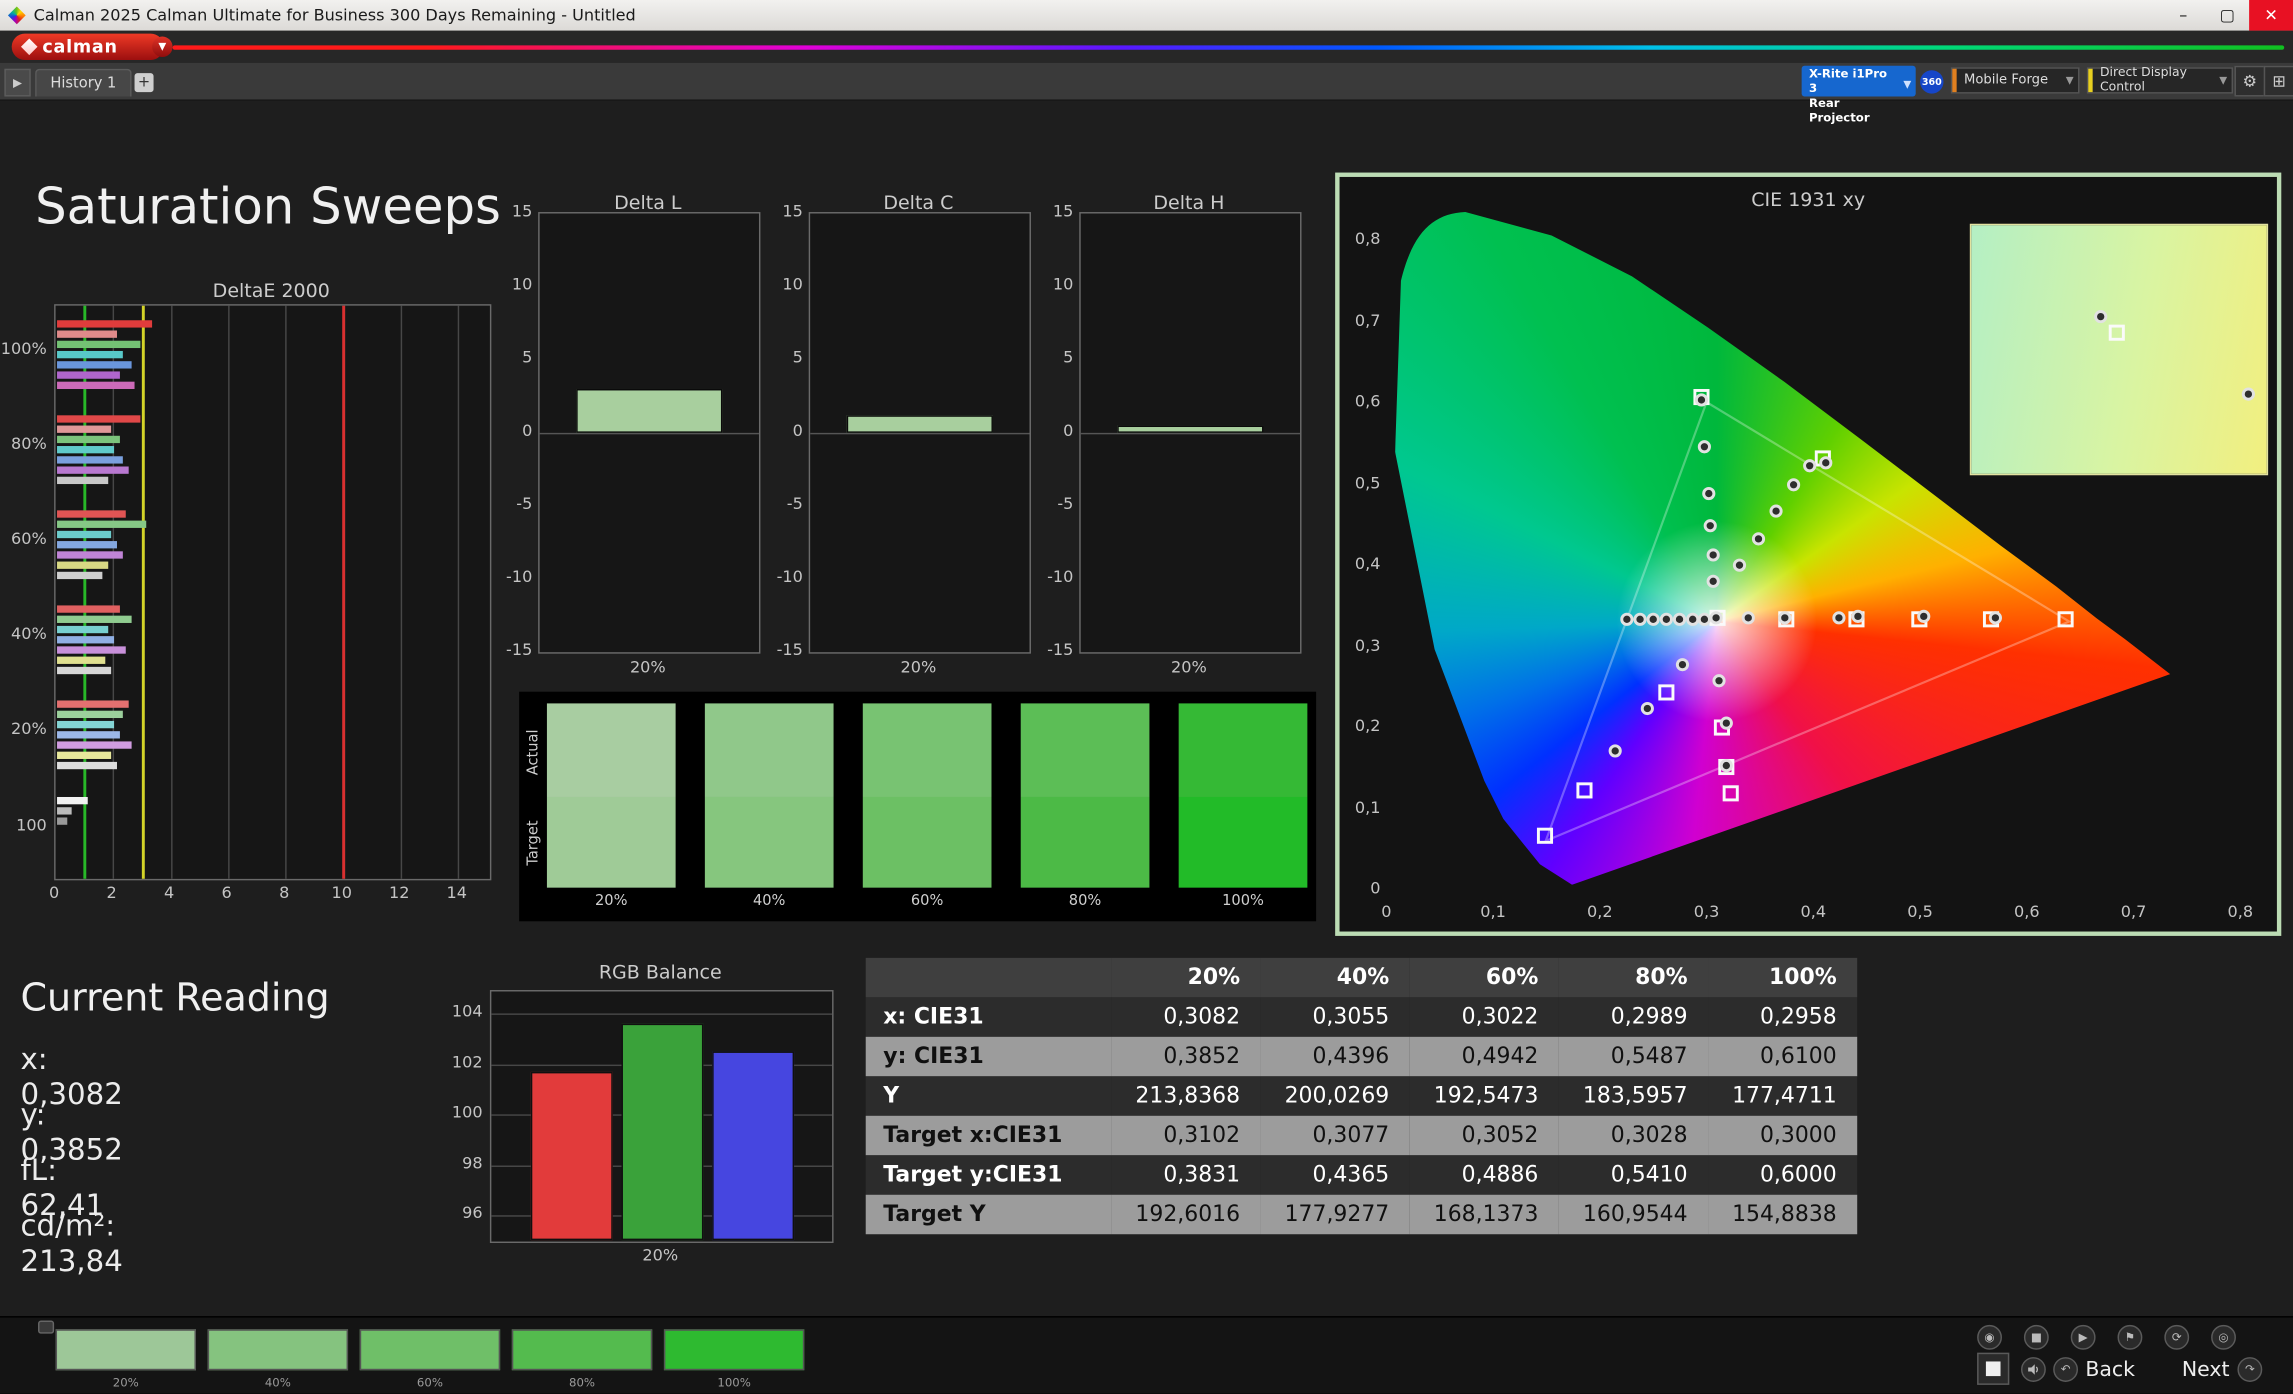 This screenshot has height=1394, width=2293. What do you see at coordinates (1839, 110) in the screenshot?
I see `meter-line2: Rear Projector` at bounding box center [1839, 110].